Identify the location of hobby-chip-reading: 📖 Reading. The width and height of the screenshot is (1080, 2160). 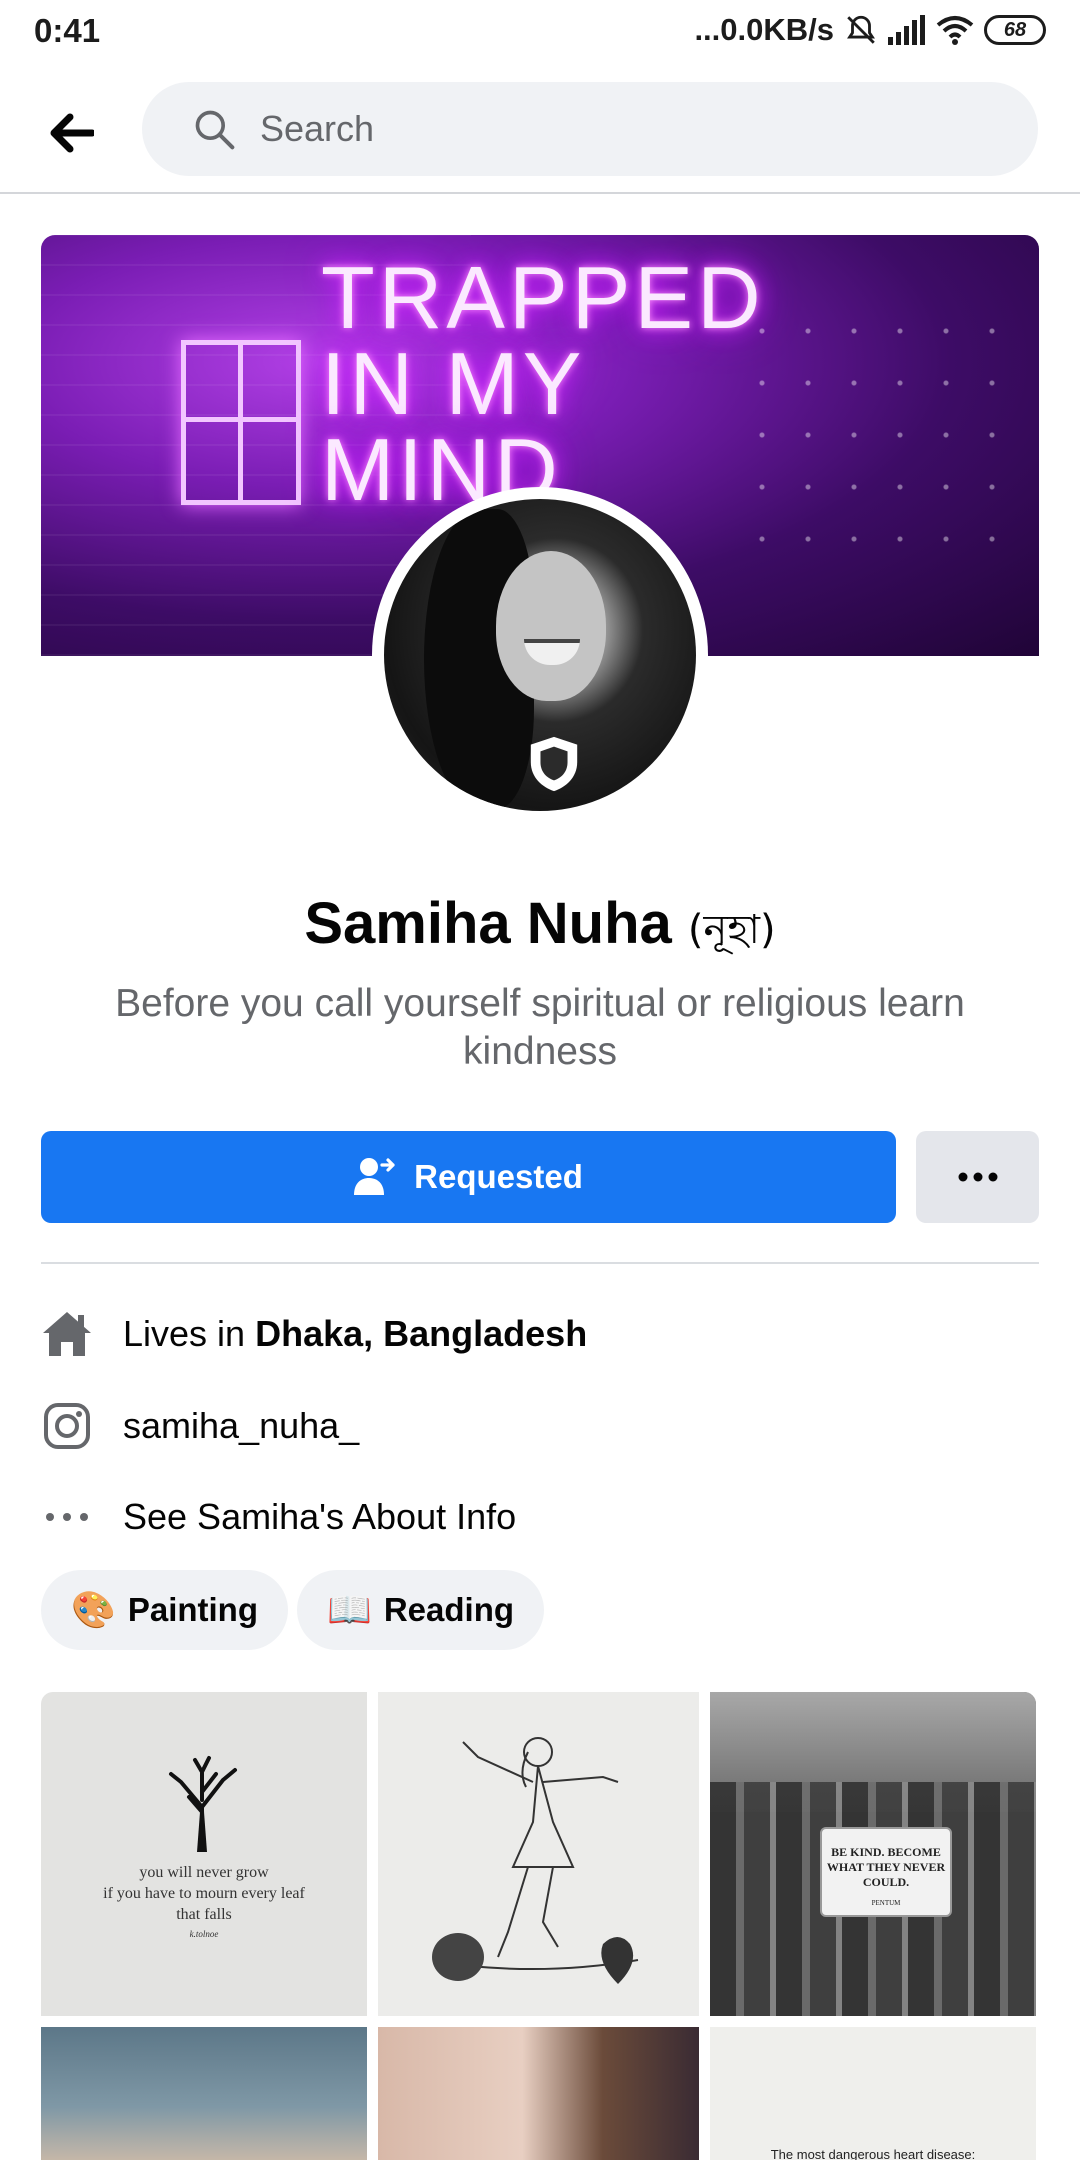
(421, 1610).